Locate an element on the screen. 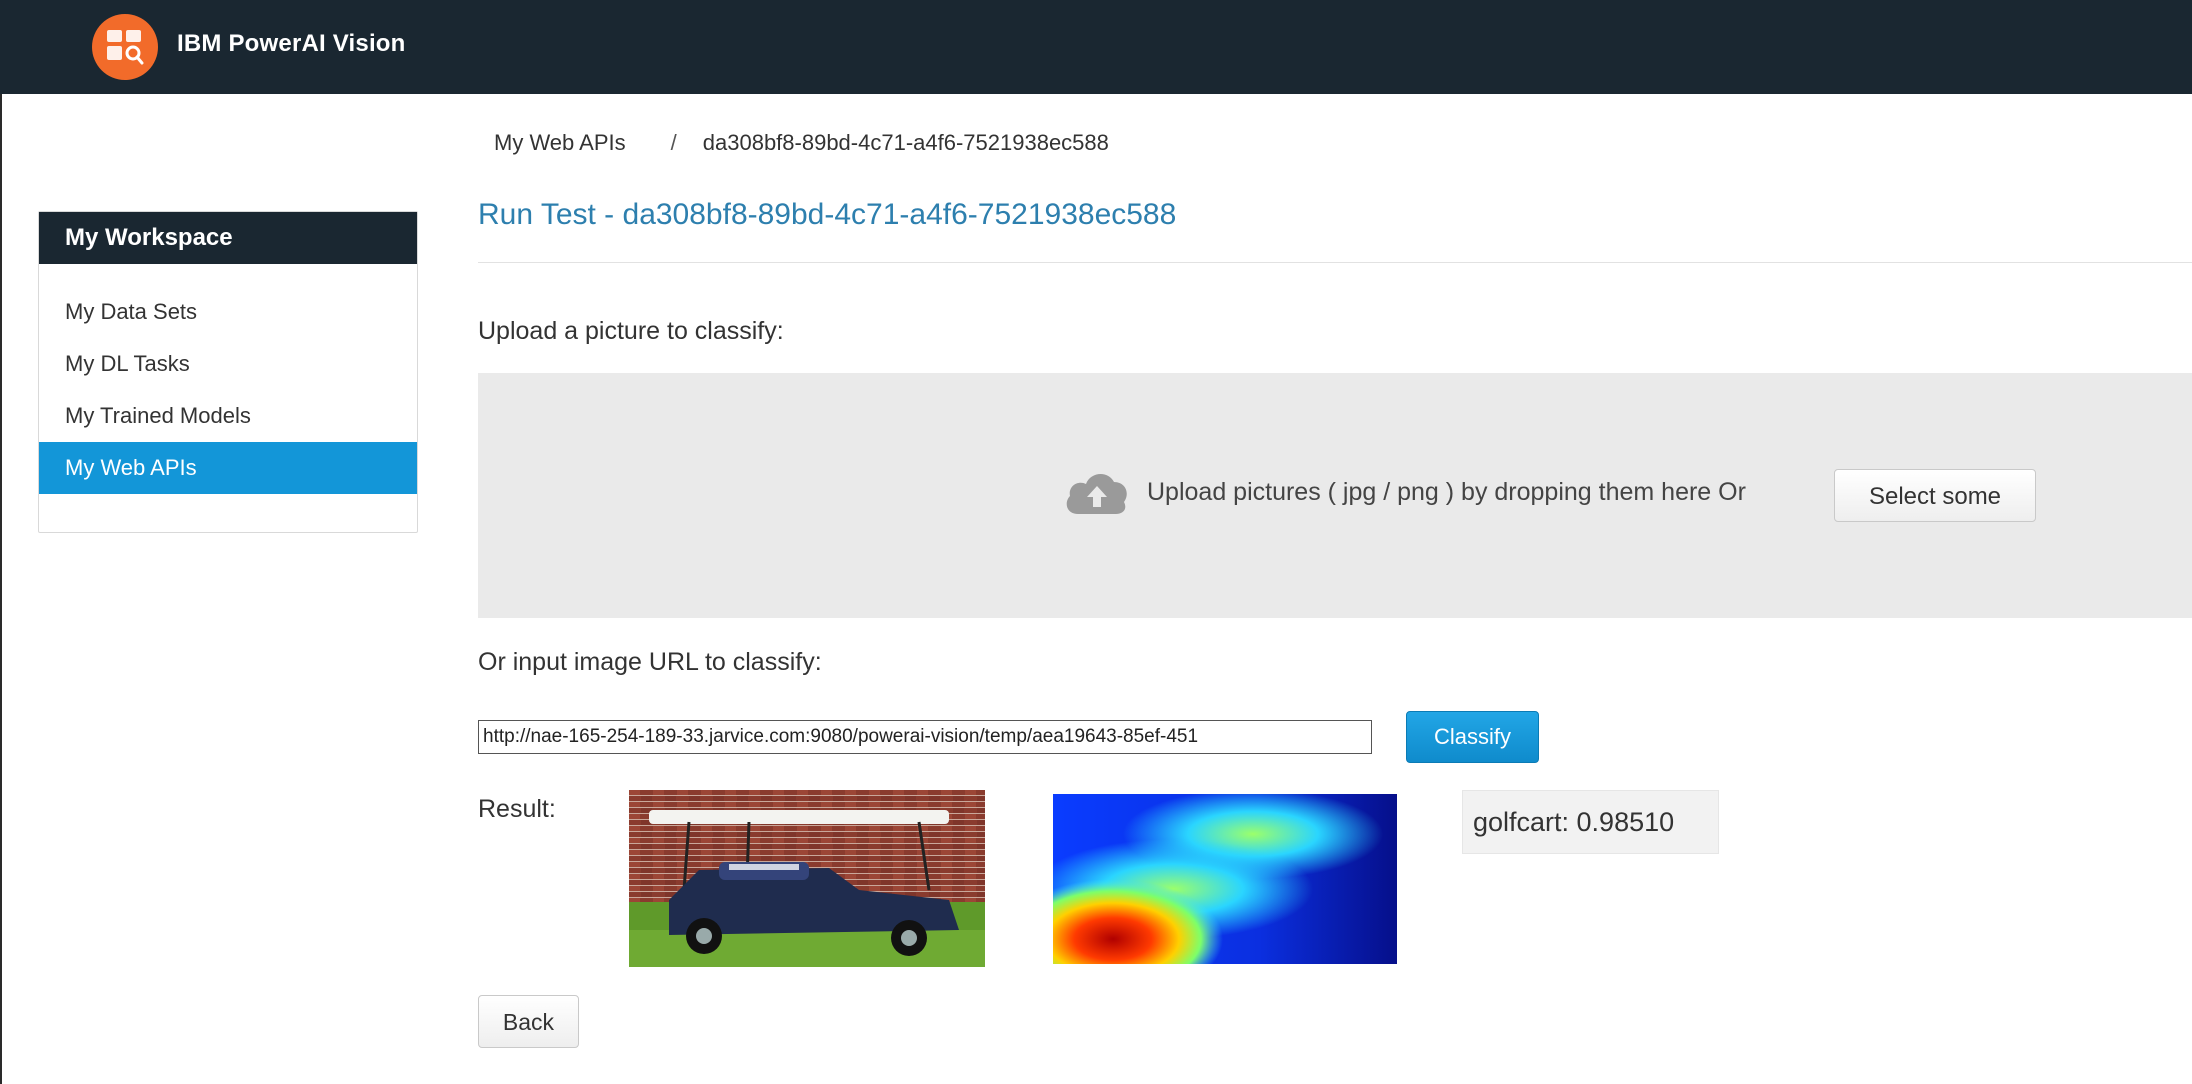 The height and width of the screenshot is (1084, 2192). sidebar-item-my-data-sets: My Data Sets is located at coordinates (228, 312).